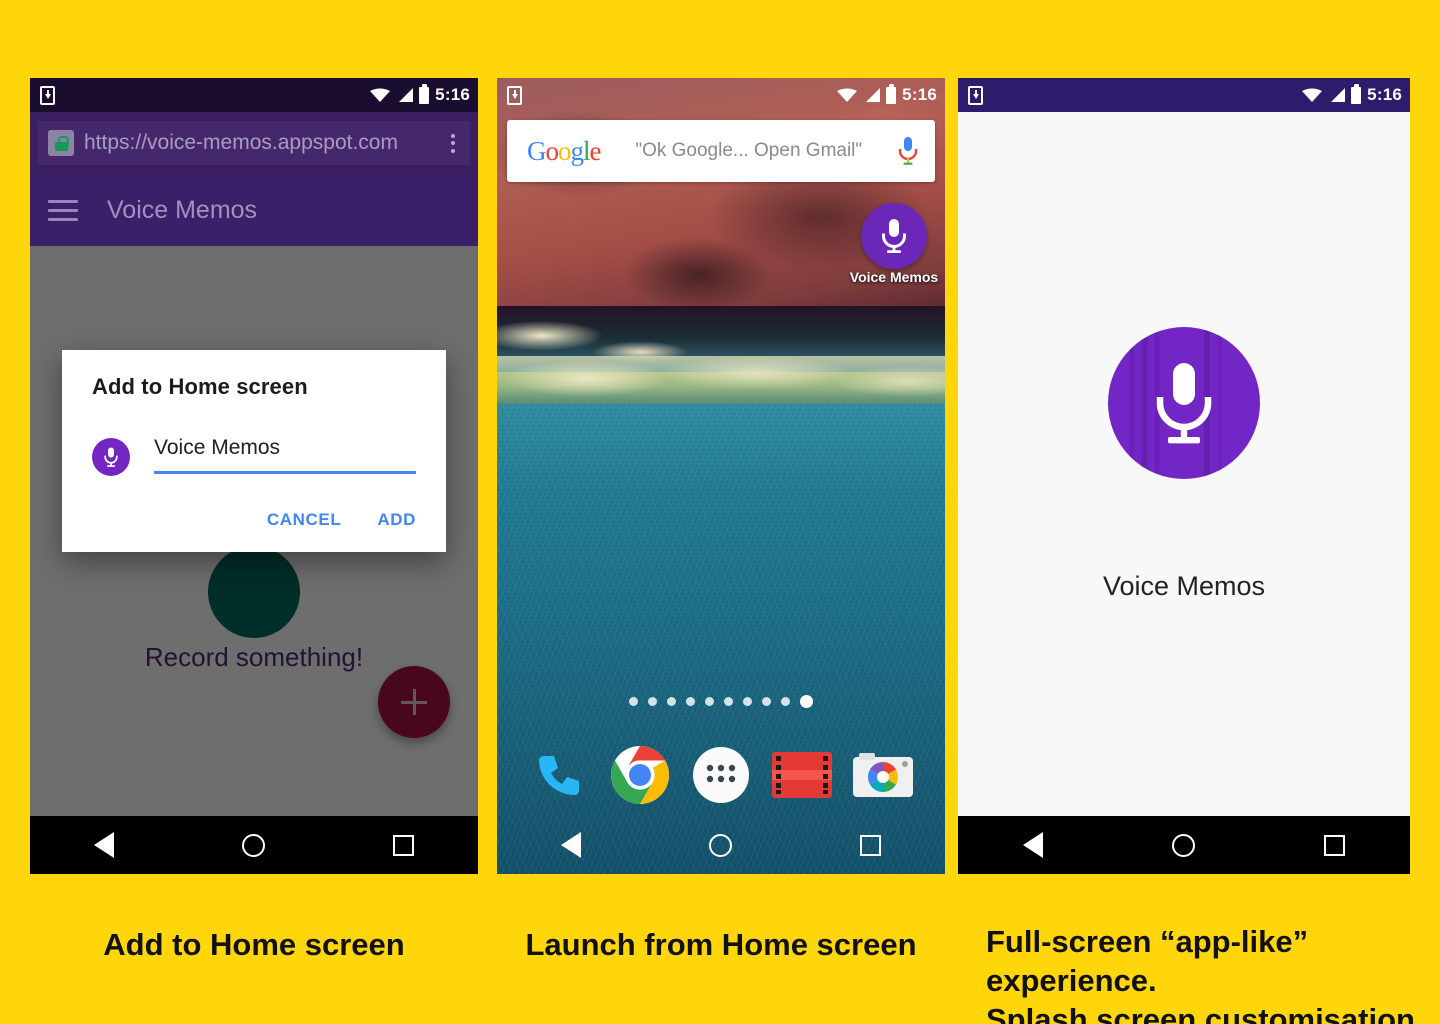 This screenshot has height=1024, width=1440. I want to click on home-screen-dock, so click(721, 775).